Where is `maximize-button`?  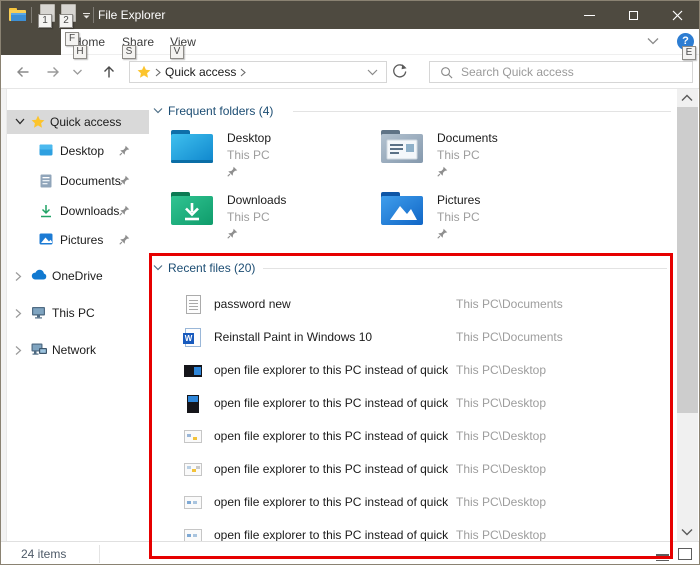
maximize-button is located at coordinates (633, 15).